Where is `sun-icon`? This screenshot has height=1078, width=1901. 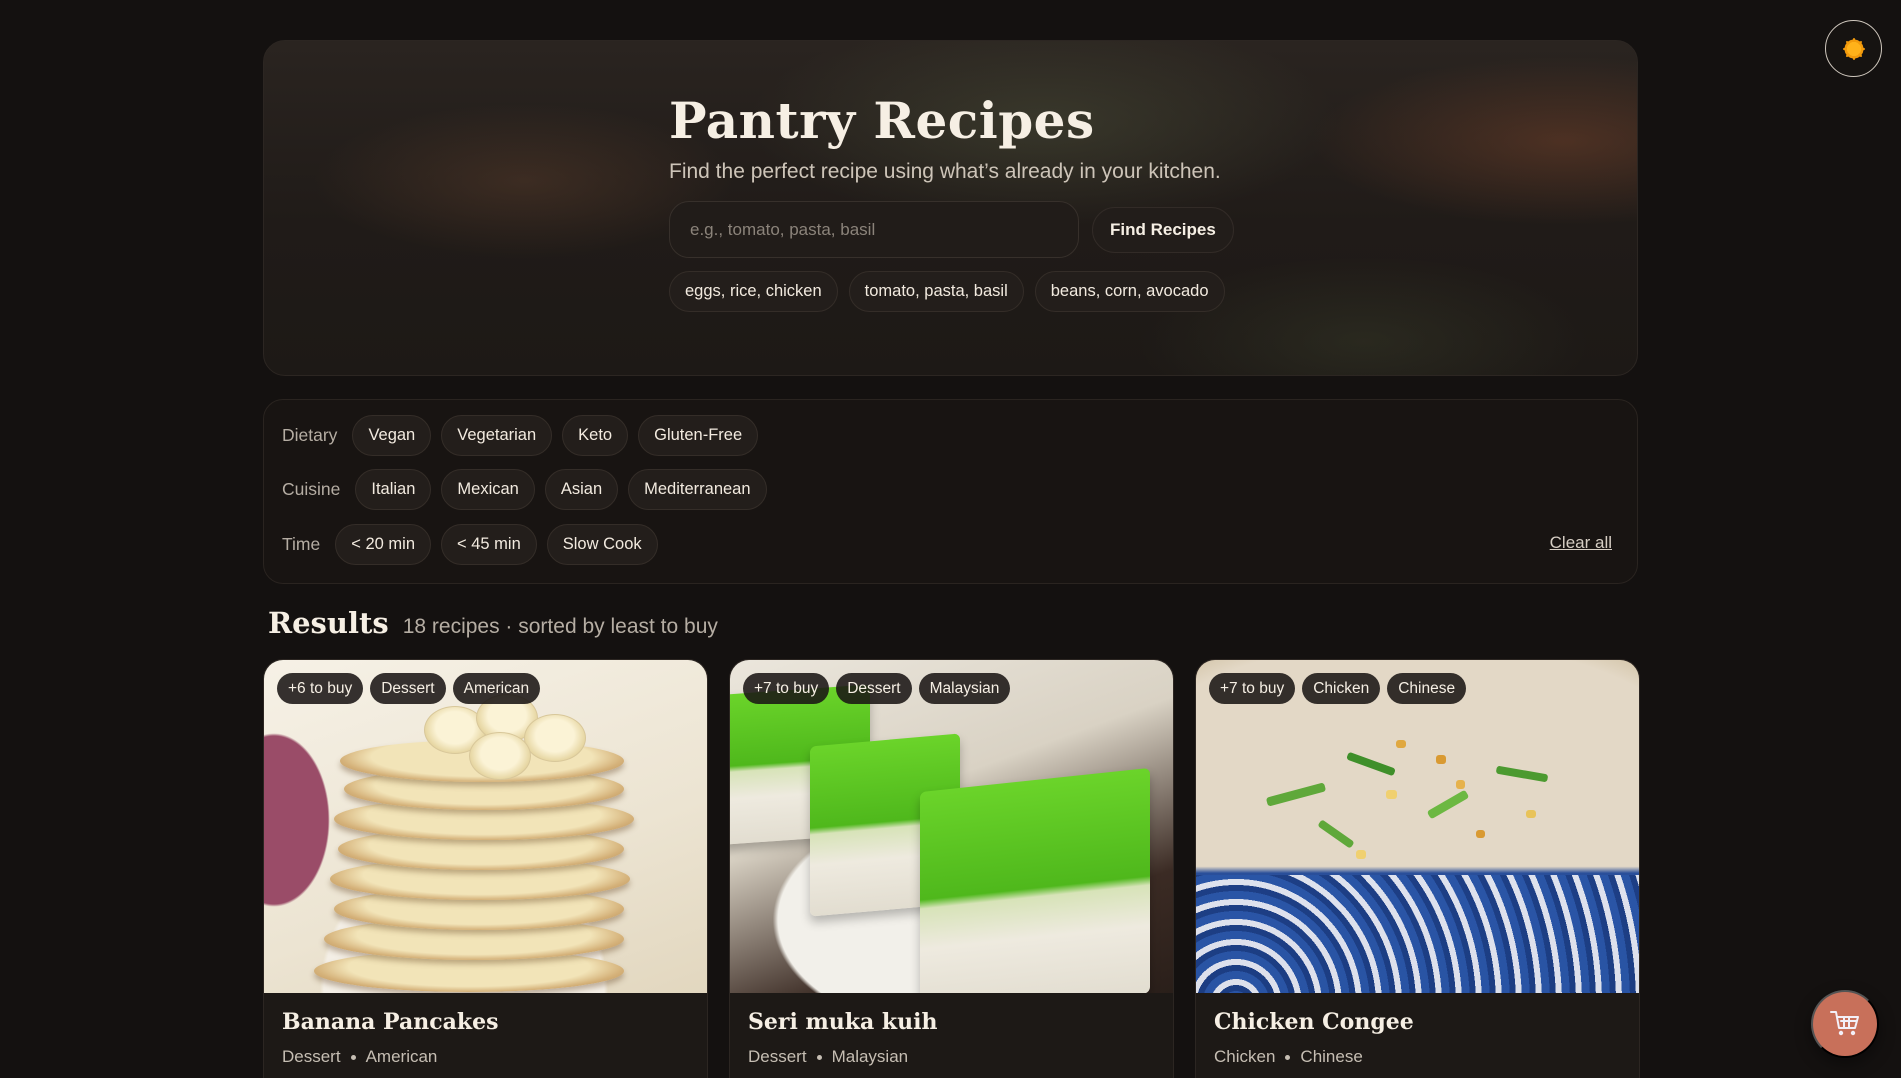 sun-icon is located at coordinates (1853, 48).